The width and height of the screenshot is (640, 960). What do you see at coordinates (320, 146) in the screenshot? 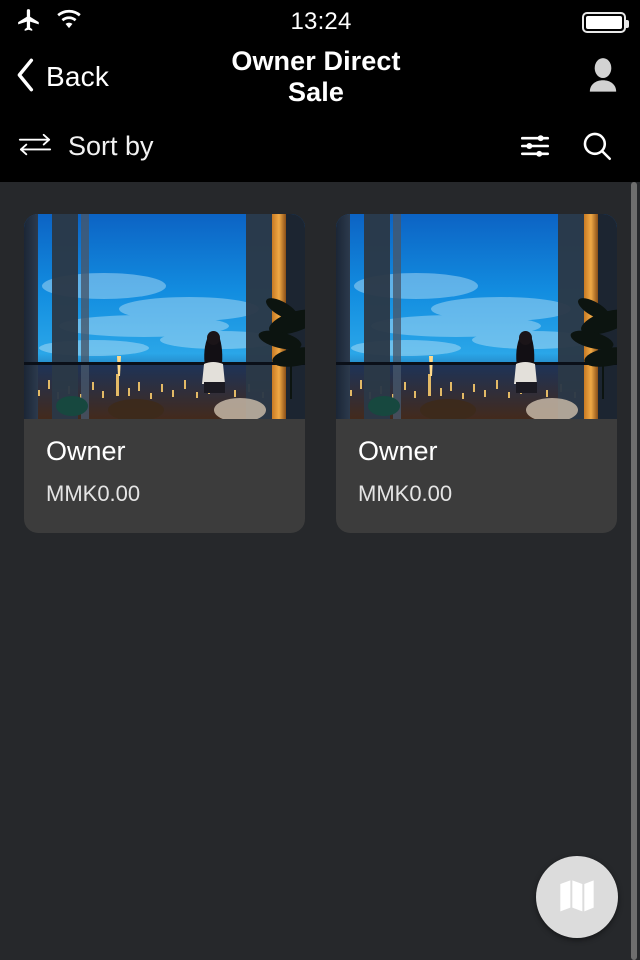
I see `filter-toolbar: Sort by` at bounding box center [320, 146].